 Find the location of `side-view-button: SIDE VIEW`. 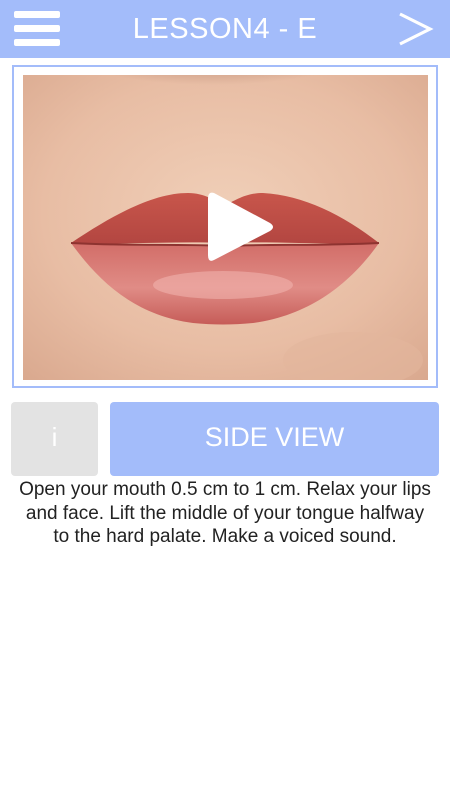

side-view-button: SIDE VIEW is located at coordinates (274, 439).